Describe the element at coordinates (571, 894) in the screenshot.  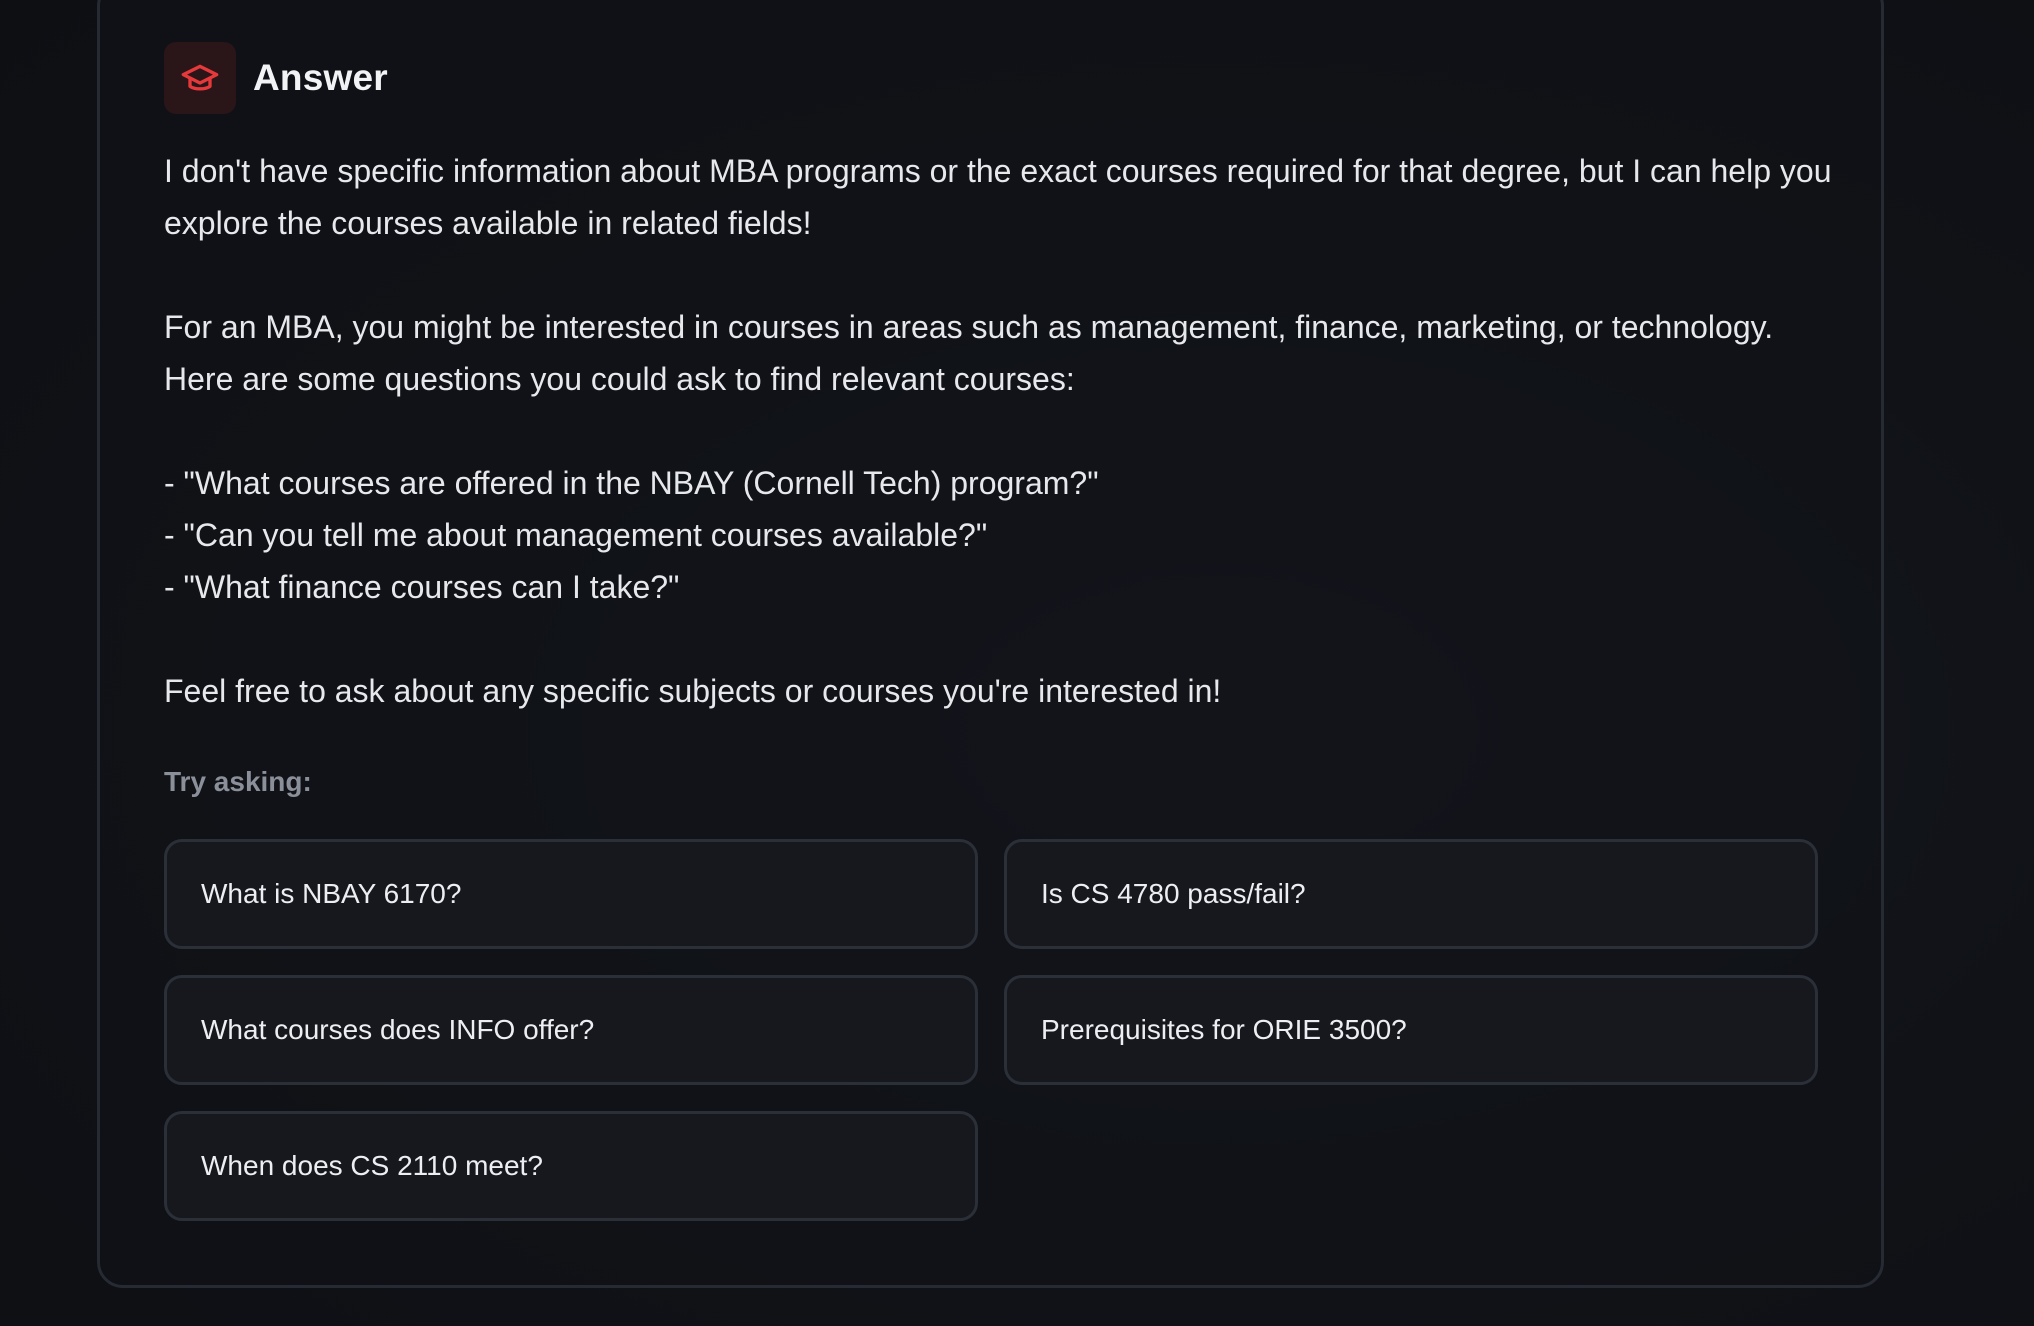
I see `suggestion-button: What is NBAY 6170?` at that location.